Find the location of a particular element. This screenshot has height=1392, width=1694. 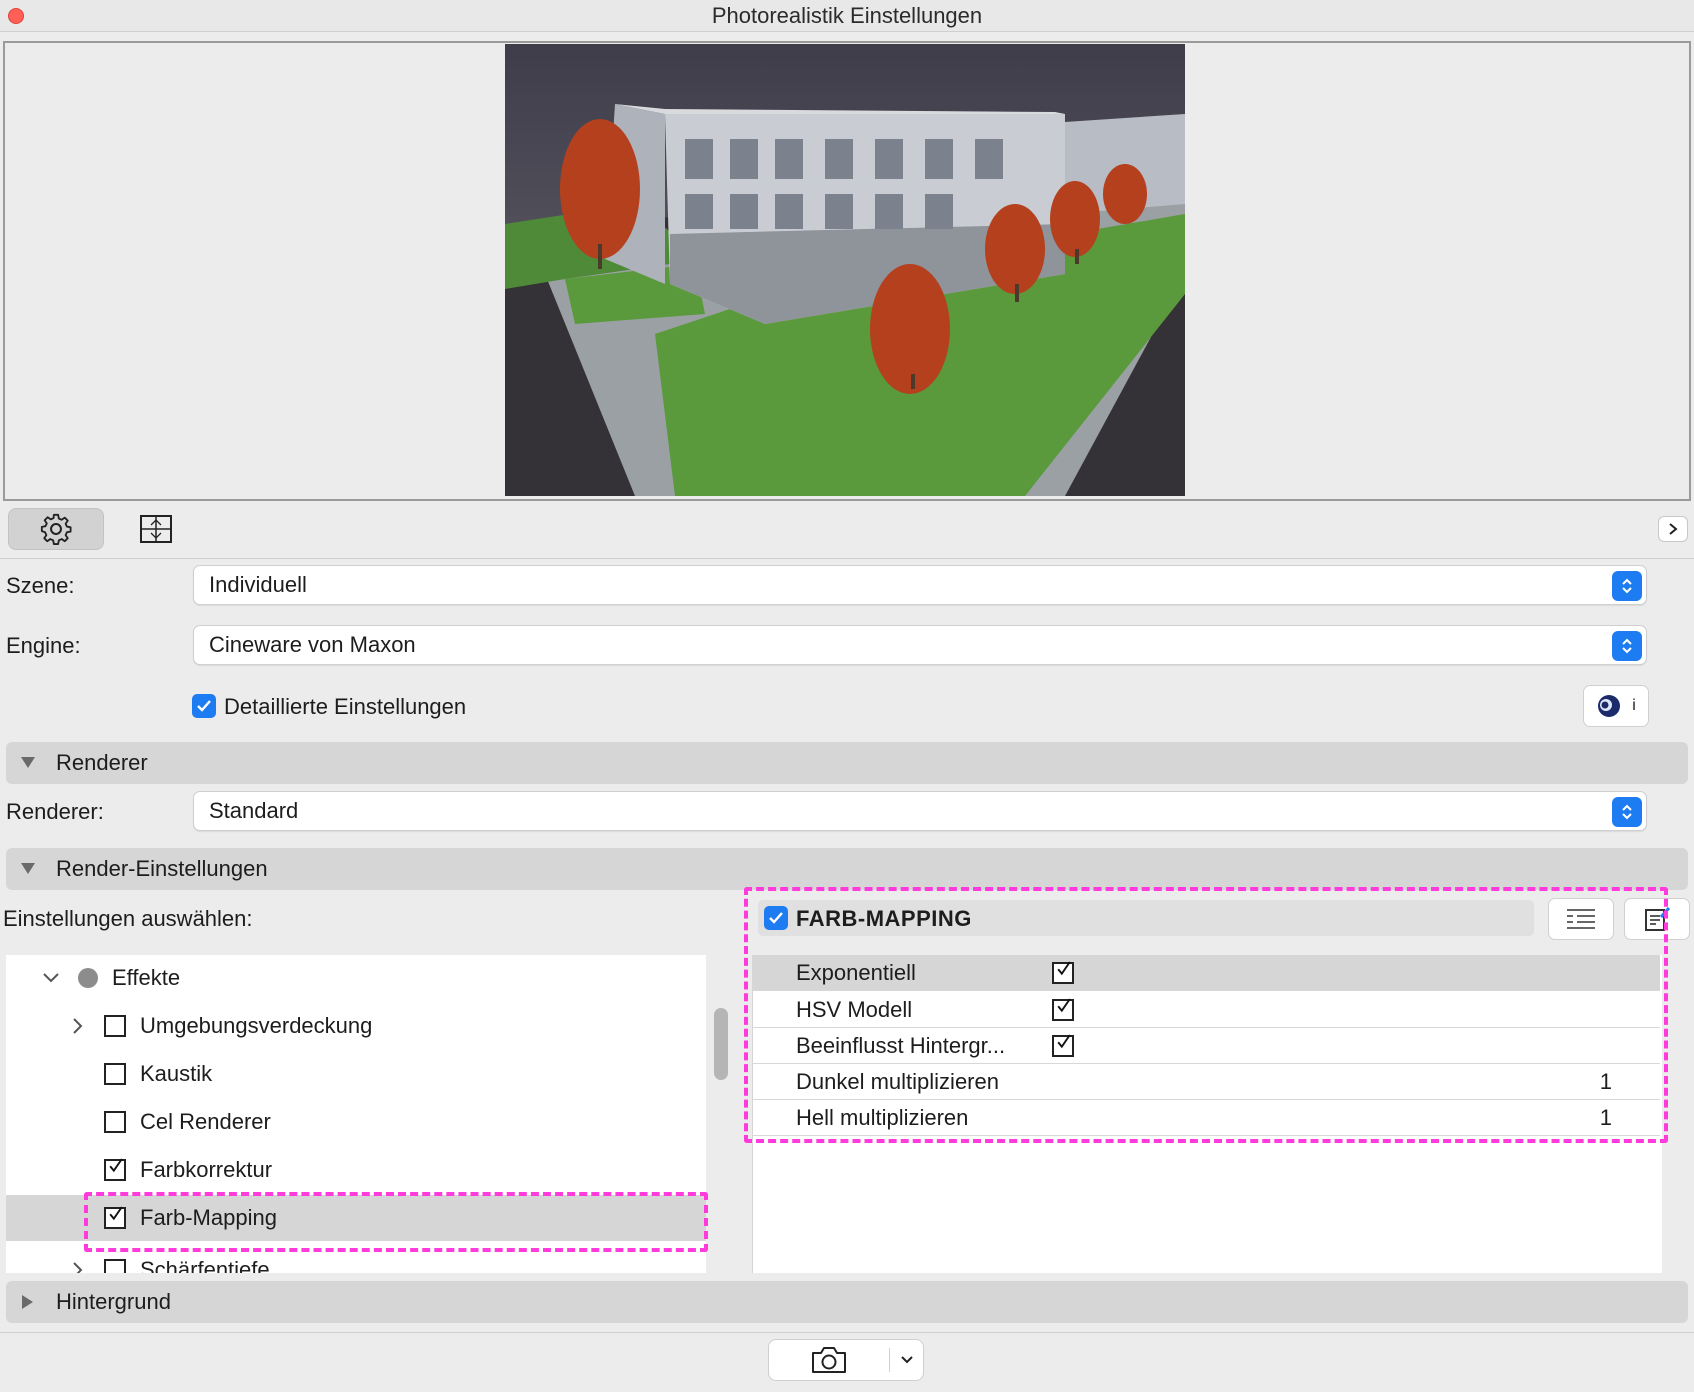

annotation-highlight-properties is located at coordinates (1206, 1015).